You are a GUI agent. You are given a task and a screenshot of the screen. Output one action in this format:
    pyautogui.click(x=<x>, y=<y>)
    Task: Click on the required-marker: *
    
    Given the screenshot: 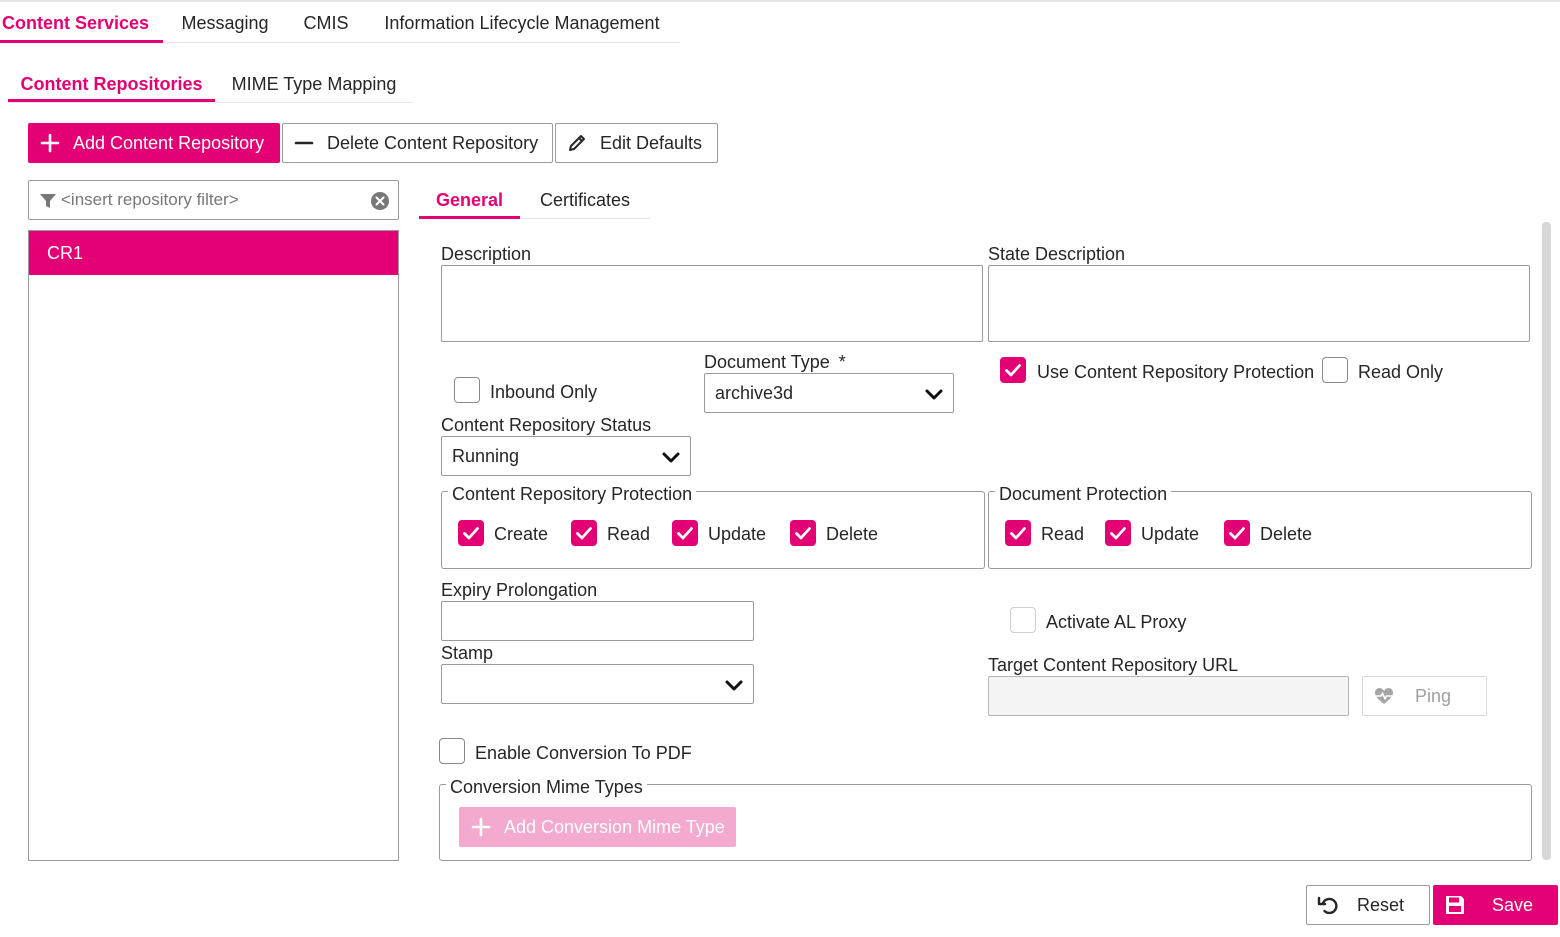 What is the action you would take?
    pyautogui.click(x=842, y=362)
    